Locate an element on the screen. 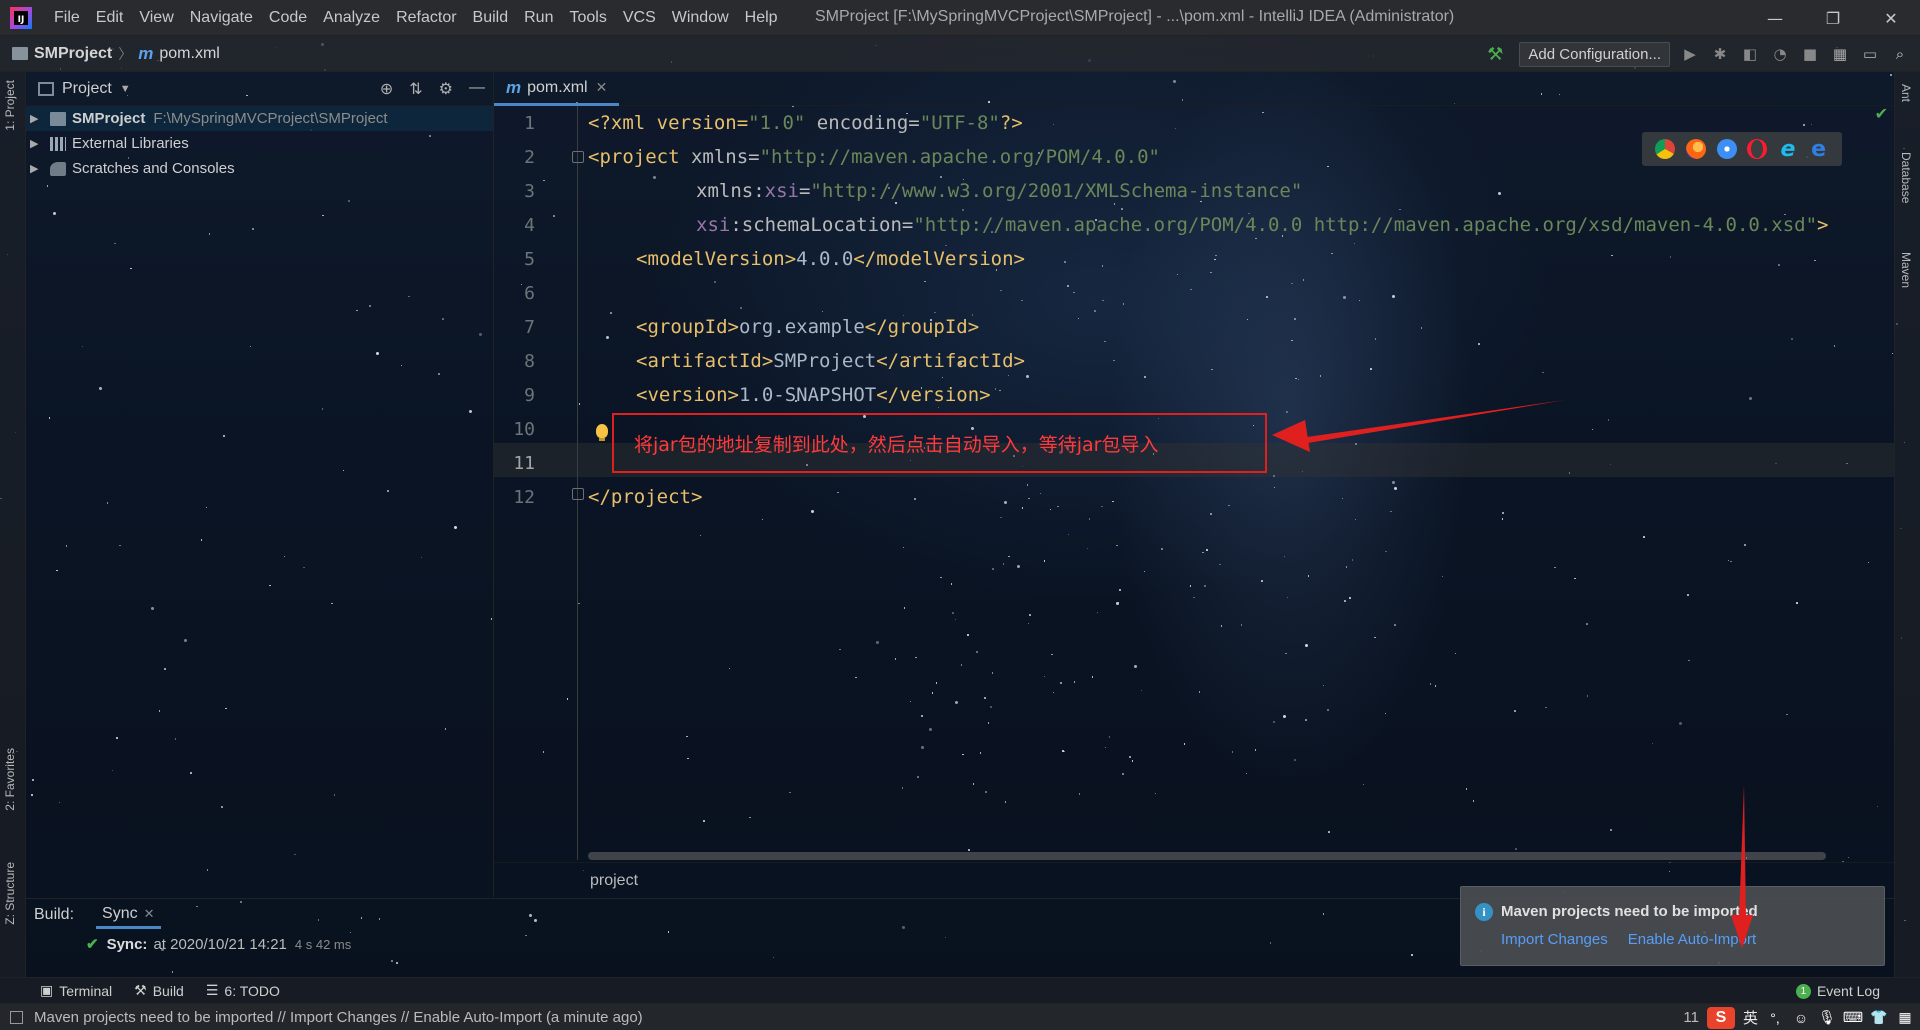 The height and width of the screenshot is (1030, 1920). line-number: 1 is located at coordinates (529, 123).